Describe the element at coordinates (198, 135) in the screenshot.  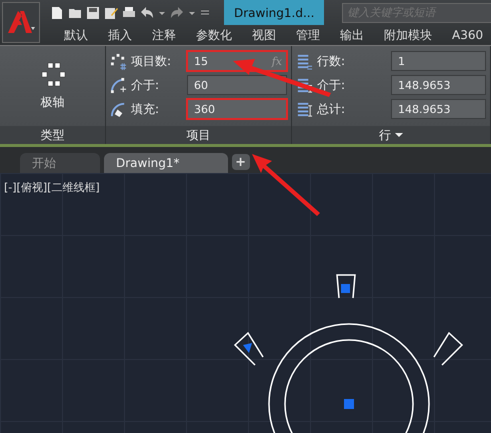
I see `panel-title: 项目` at that location.